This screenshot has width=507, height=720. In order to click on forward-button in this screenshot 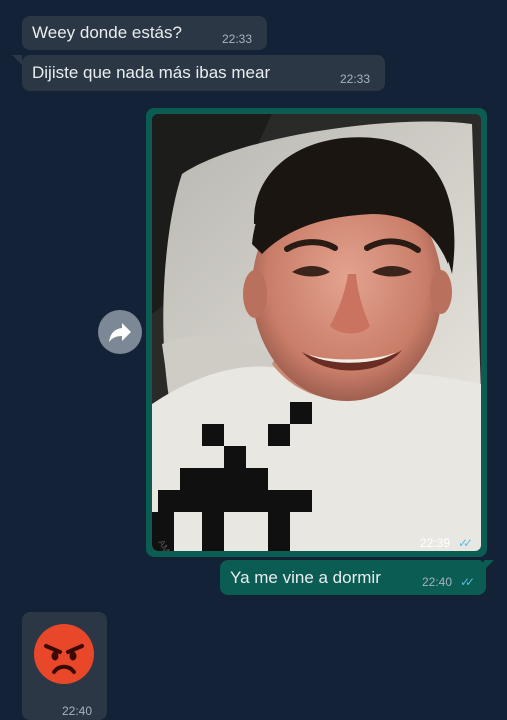, I will do `click(120, 332)`.